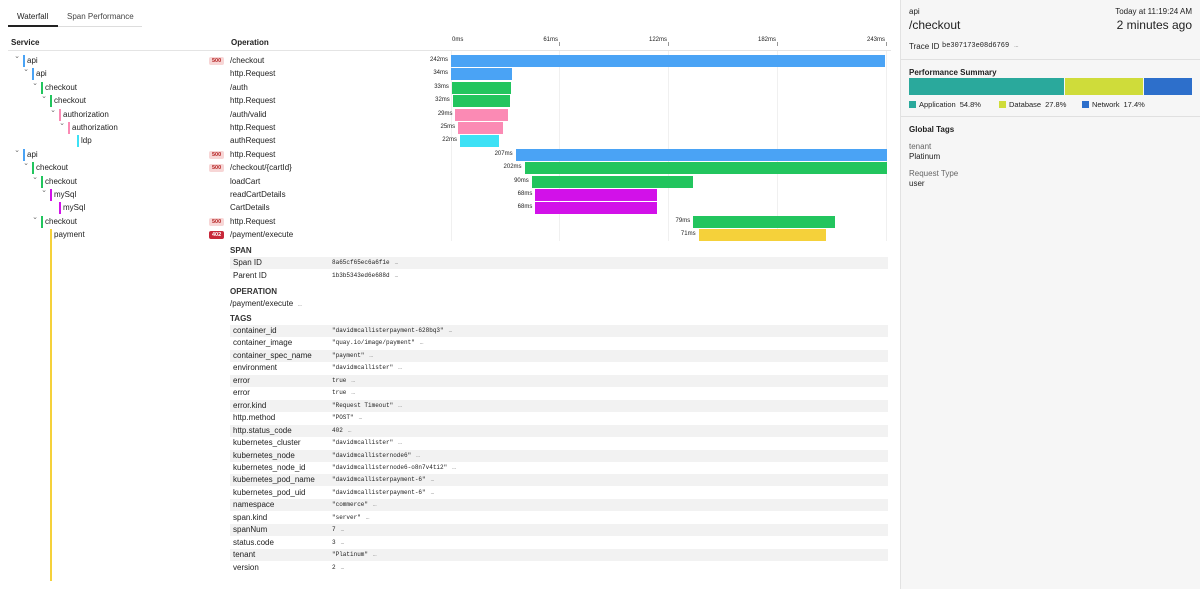 The image size is (1200, 589). I want to click on span-row: ⌄ mySql readCartDetails 68ms, so click(446, 194).